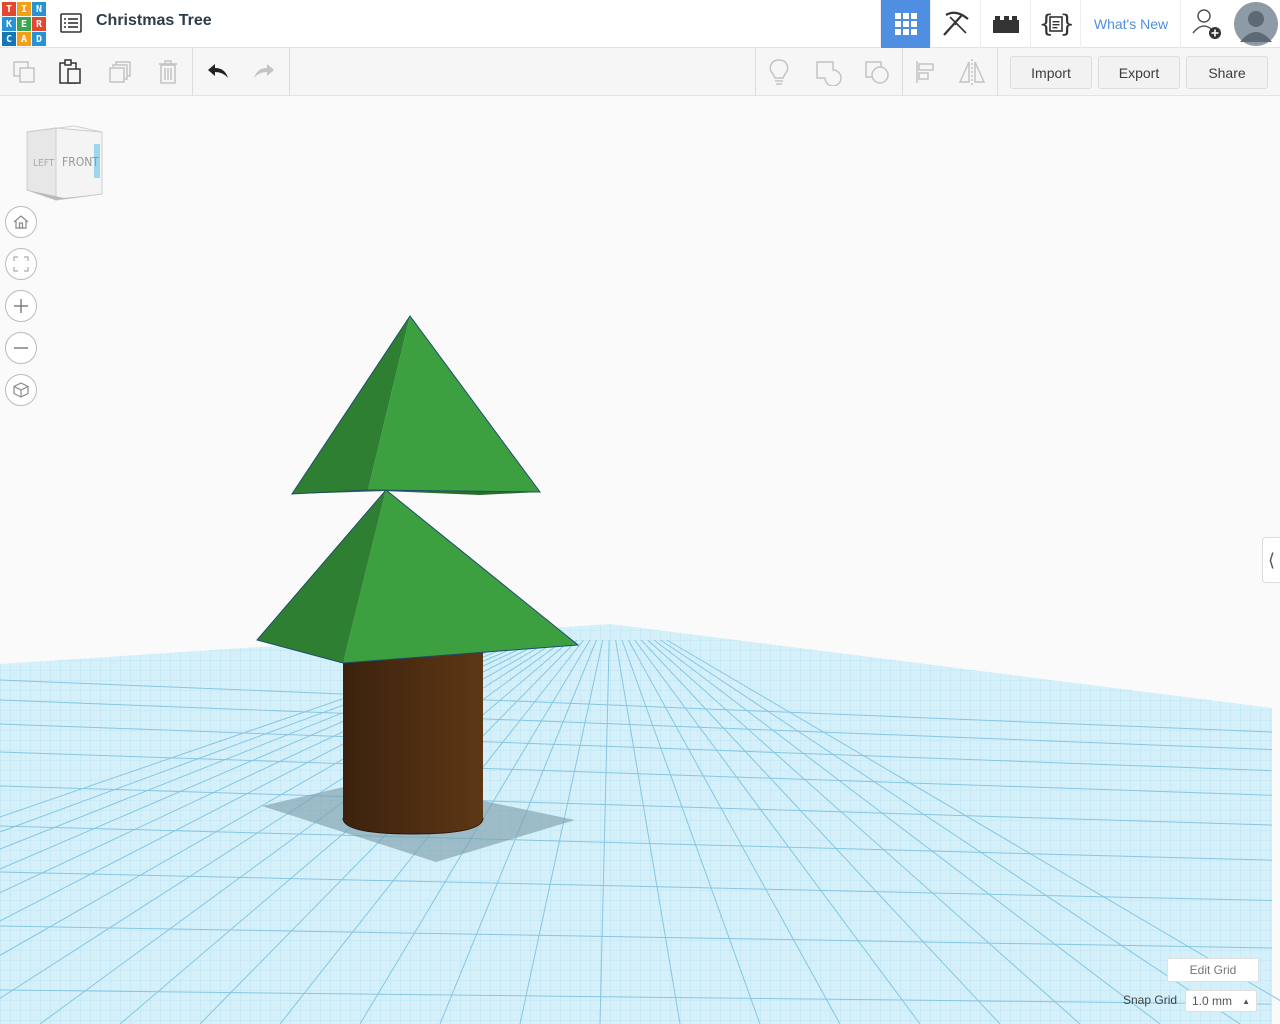 The height and width of the screenshot is (1024, 1280). I want to click on snap-grid-label: Snap Grid, so click(1150, 1000).